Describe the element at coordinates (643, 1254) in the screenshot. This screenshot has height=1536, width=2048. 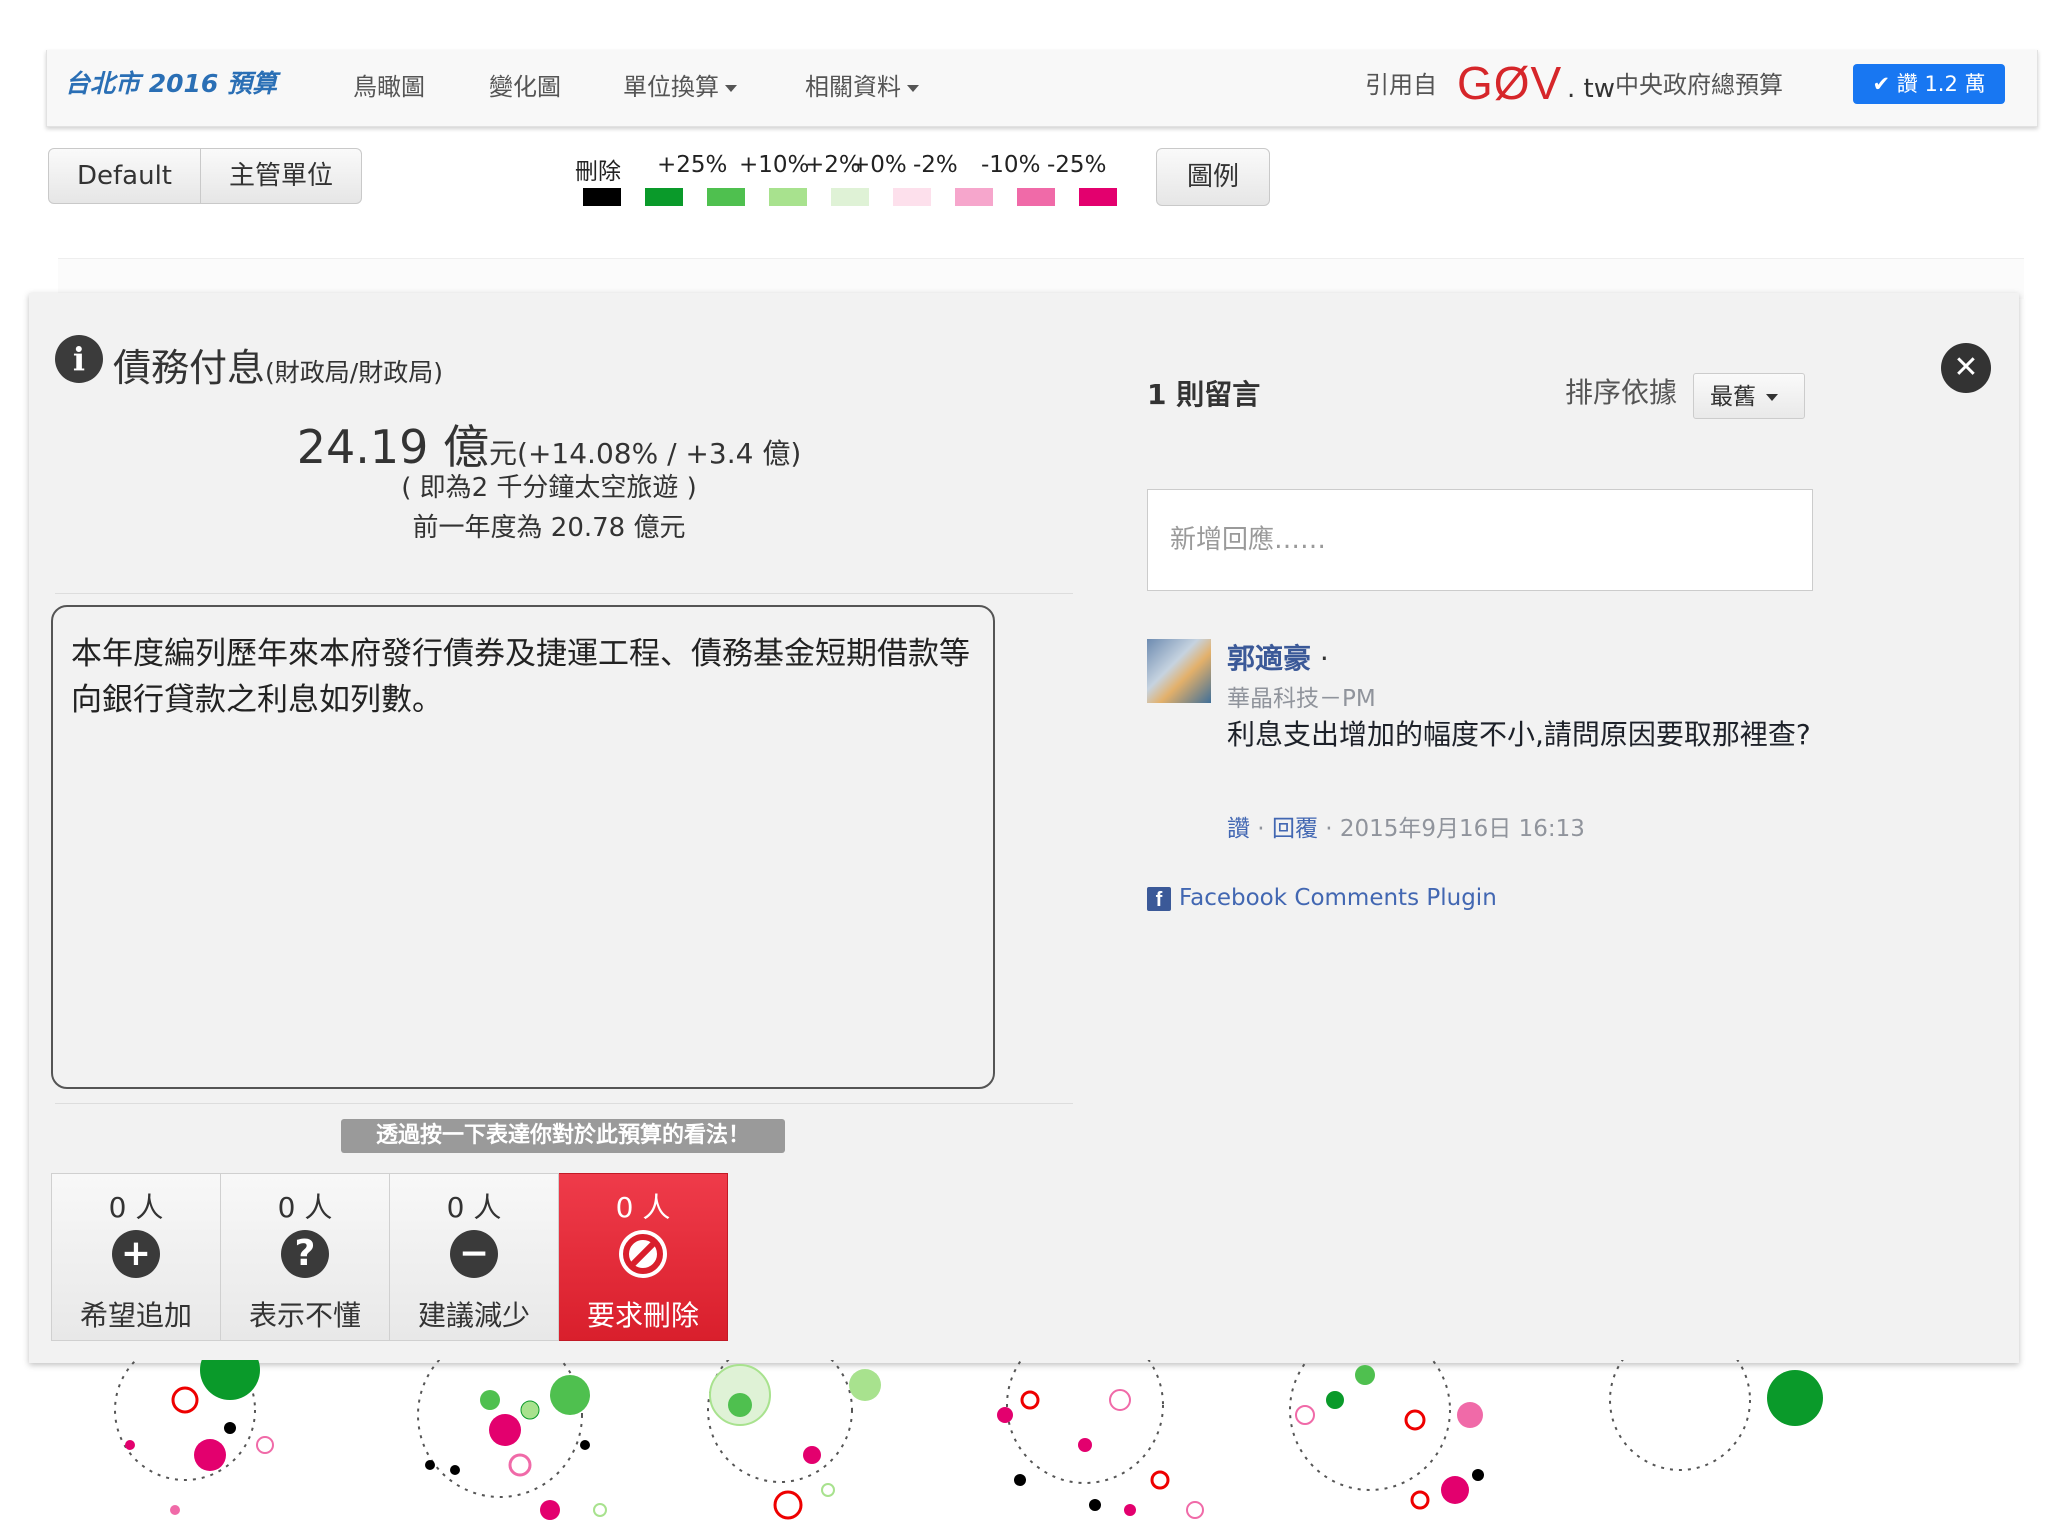
I see `ban-icon` at that location.